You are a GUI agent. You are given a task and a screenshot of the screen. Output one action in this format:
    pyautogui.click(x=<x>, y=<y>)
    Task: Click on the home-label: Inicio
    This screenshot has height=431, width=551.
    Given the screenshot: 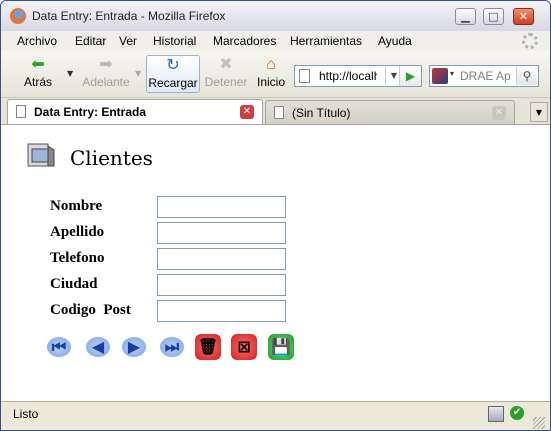 What is the action you would take?
    pyautogui.click(x=270, y=82)
    